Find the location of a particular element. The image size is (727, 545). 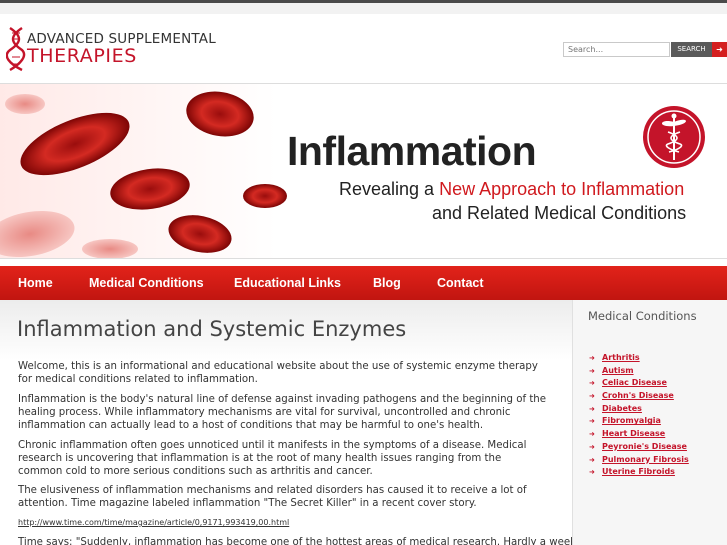

nav-educational-links: Educational Links is located at coordinates (287, 283).